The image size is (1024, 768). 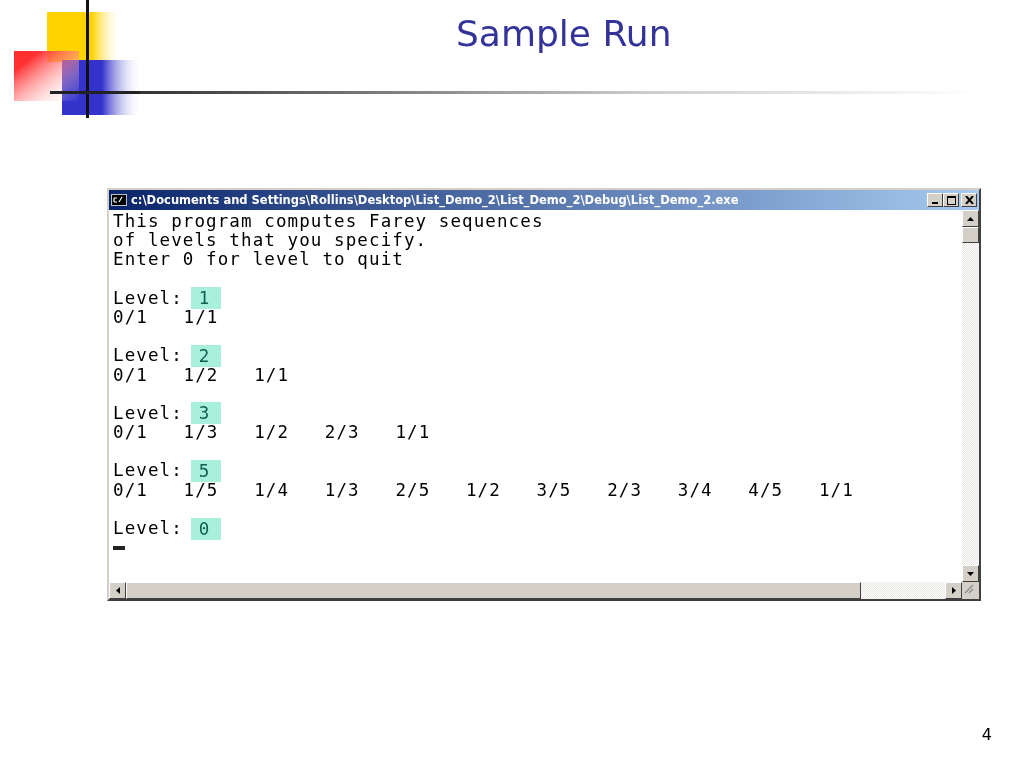 I want to click on down-arrow-icon, so click(x=970, y=573).